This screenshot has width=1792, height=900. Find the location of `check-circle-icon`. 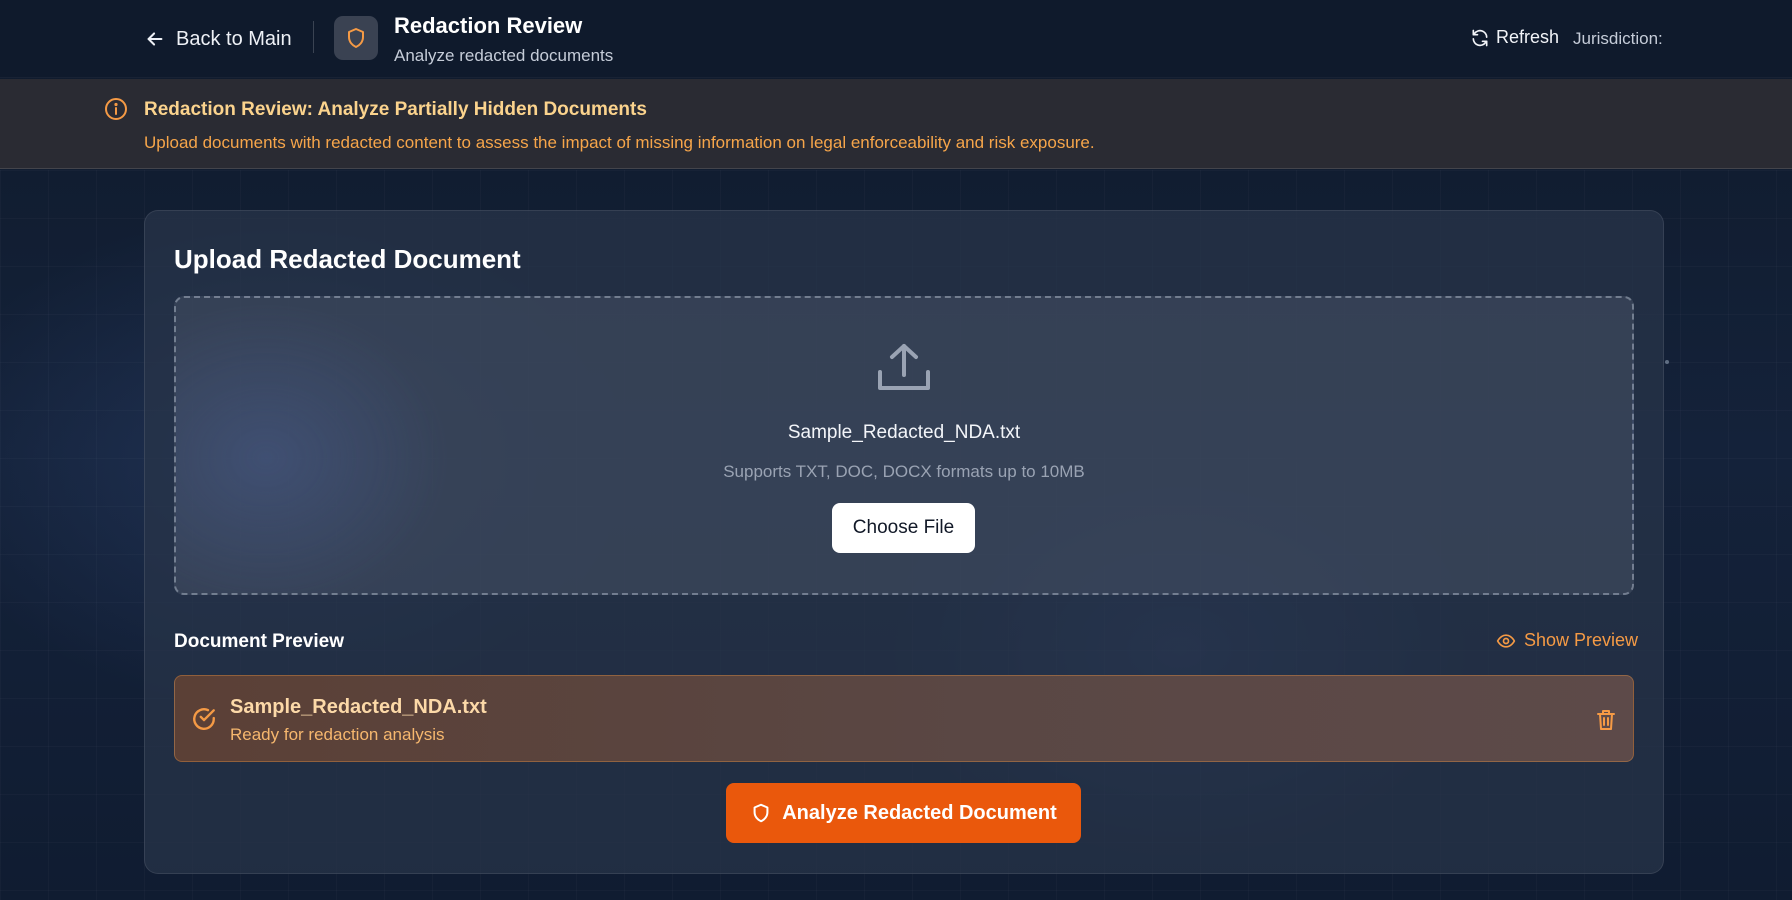

check-circle-icon is located at coordinates (204, 719).